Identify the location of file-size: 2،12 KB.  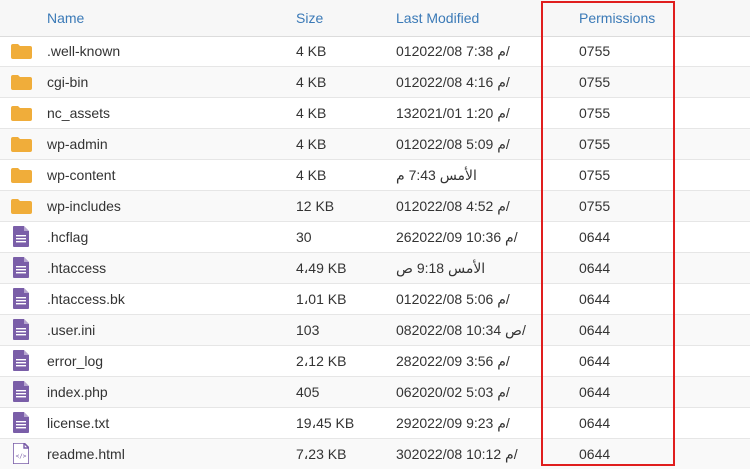
(321, 361).